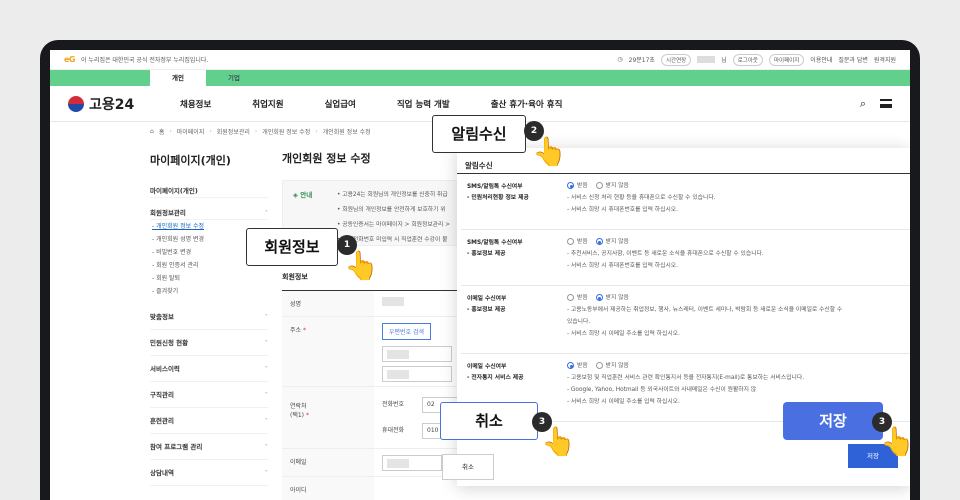 The image size is (960, 500). What do you see at coordinates (328, 488) in the screenshot?
I see `row-label: 아이디` at bounding box center [328, 488].